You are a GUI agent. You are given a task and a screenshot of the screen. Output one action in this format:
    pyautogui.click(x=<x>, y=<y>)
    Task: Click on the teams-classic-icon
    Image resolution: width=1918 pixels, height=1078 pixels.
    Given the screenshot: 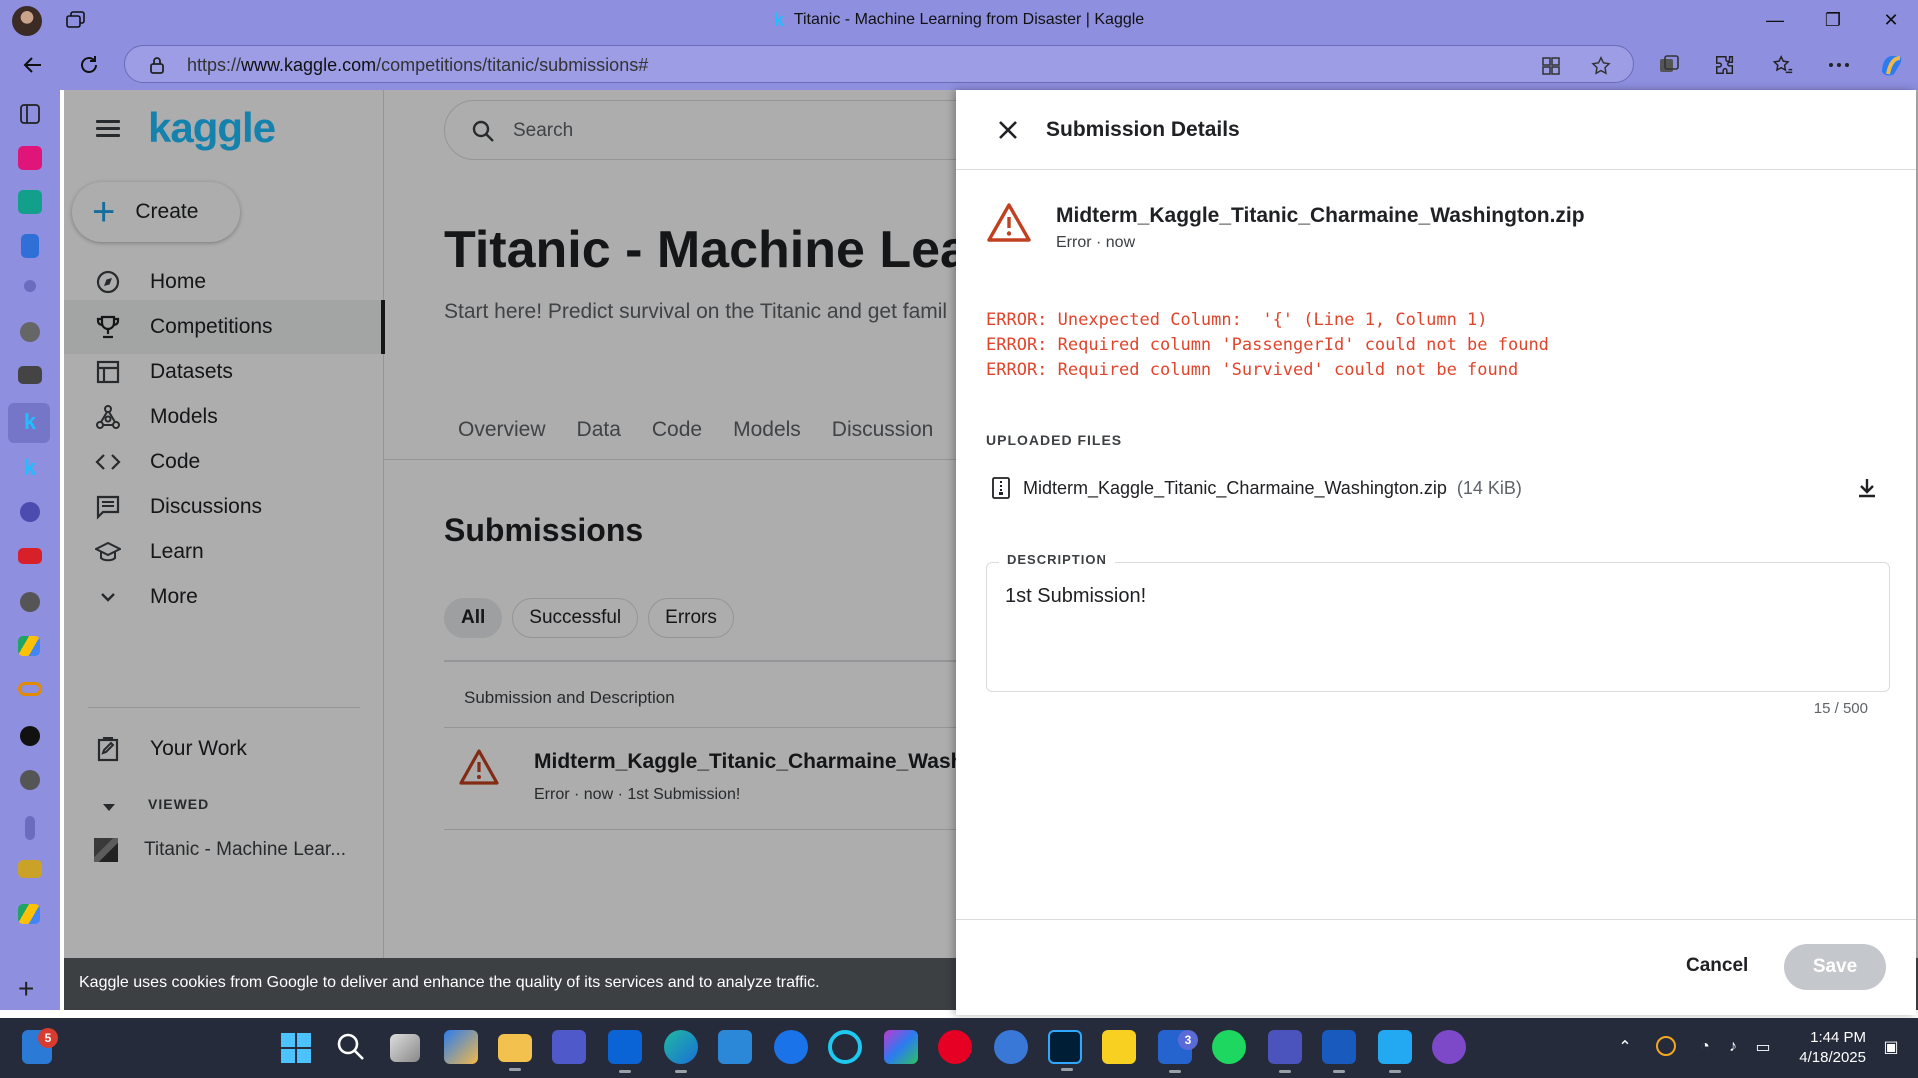 What is the action you would take?
    pyautogui.click(x=1285, y=1051)
    